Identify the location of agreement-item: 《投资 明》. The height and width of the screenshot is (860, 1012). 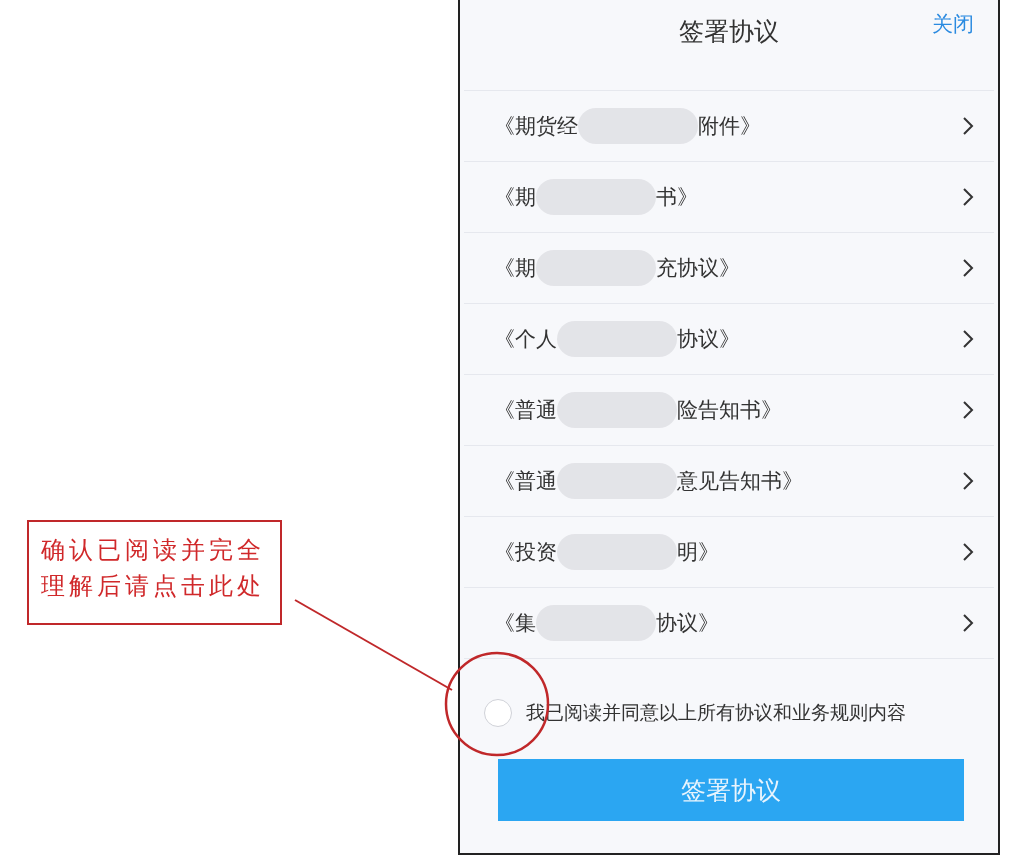
(729, 552).